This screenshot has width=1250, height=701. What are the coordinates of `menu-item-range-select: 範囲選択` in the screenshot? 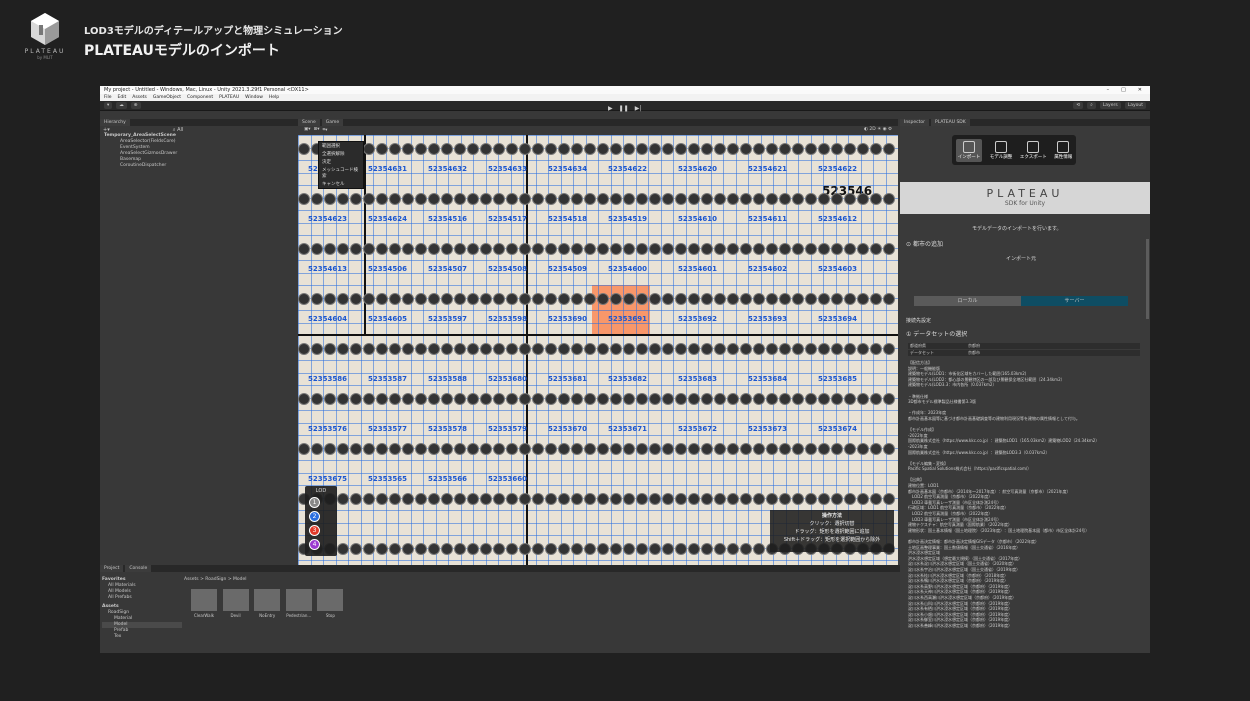 It's located at (341, 146).